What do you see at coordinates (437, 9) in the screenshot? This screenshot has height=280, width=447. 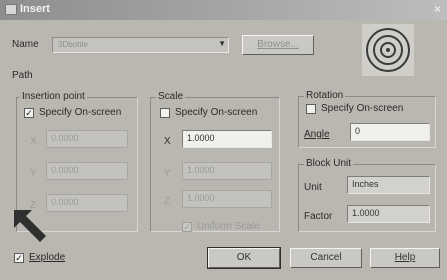 I see `close-icon: ×` at bounding box center [437, 9].